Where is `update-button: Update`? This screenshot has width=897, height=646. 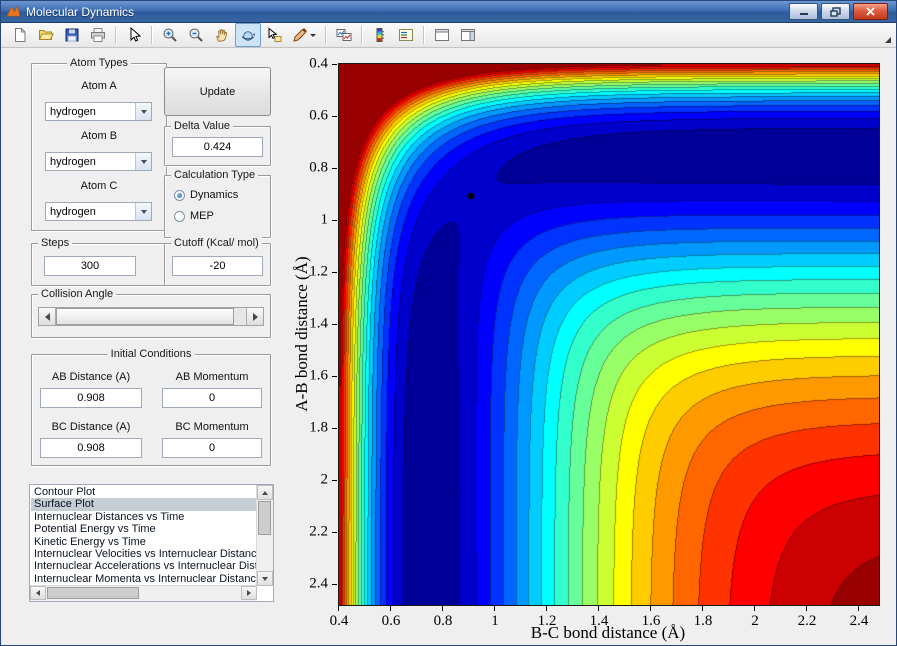
update-button: Update is located at coordinates (217, 91).